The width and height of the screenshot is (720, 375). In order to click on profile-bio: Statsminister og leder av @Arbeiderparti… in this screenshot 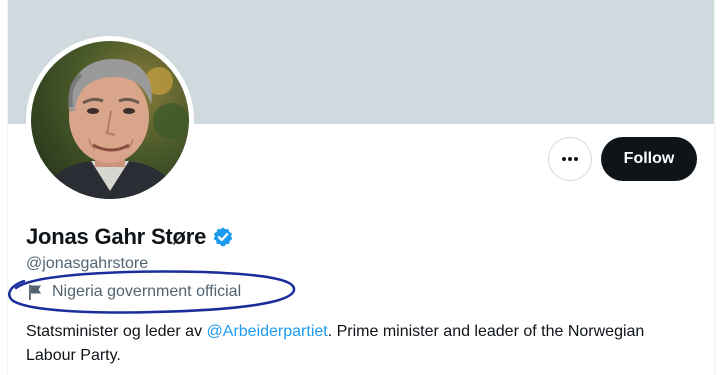, I will do `click(356, 344)`.